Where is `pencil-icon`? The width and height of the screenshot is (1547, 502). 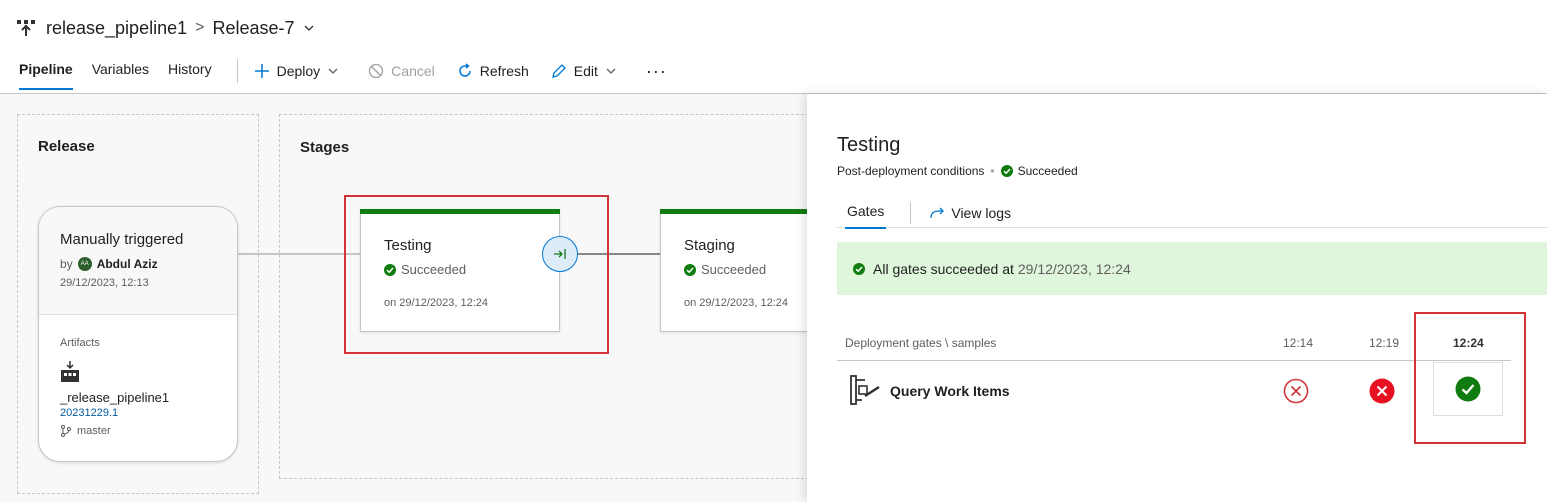
pencil-icon is located at coordinates (558, 71).